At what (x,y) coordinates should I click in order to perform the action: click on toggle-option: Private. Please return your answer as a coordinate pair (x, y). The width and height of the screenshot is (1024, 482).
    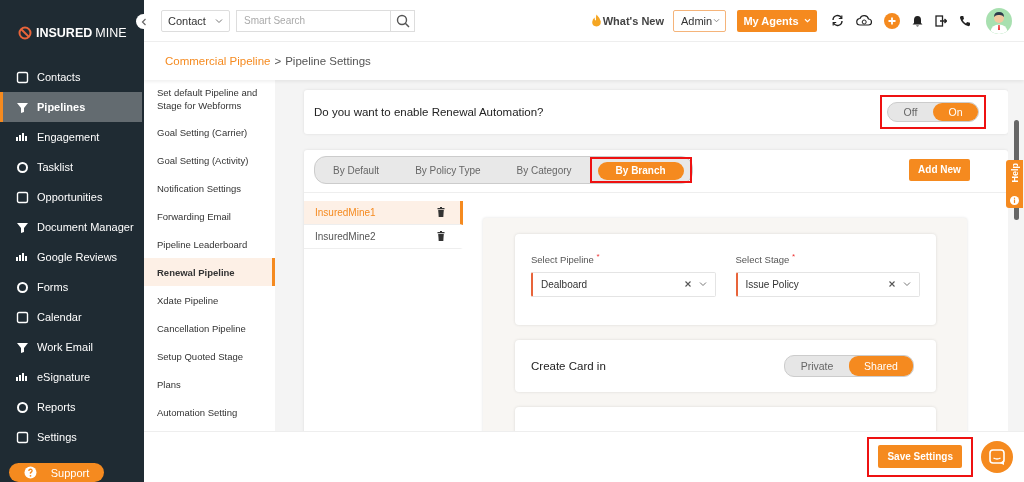
    Looking at the image, I should click on (817, 365).